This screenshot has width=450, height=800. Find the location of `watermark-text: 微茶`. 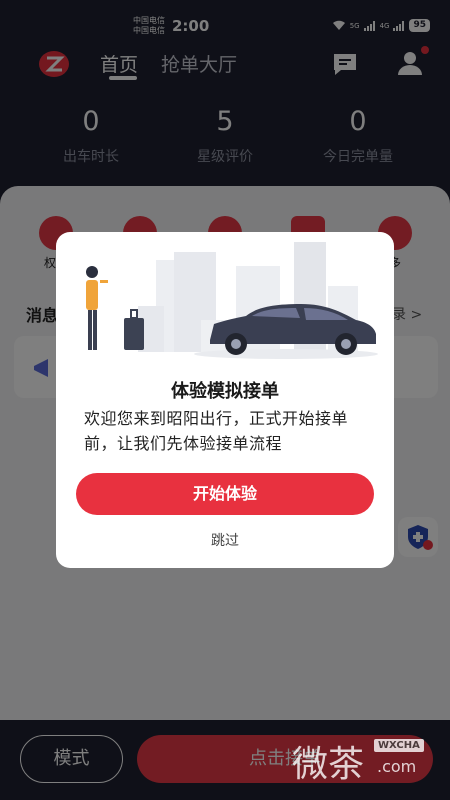

watermark-text: 微茶 is located at coordinates (328, 764).